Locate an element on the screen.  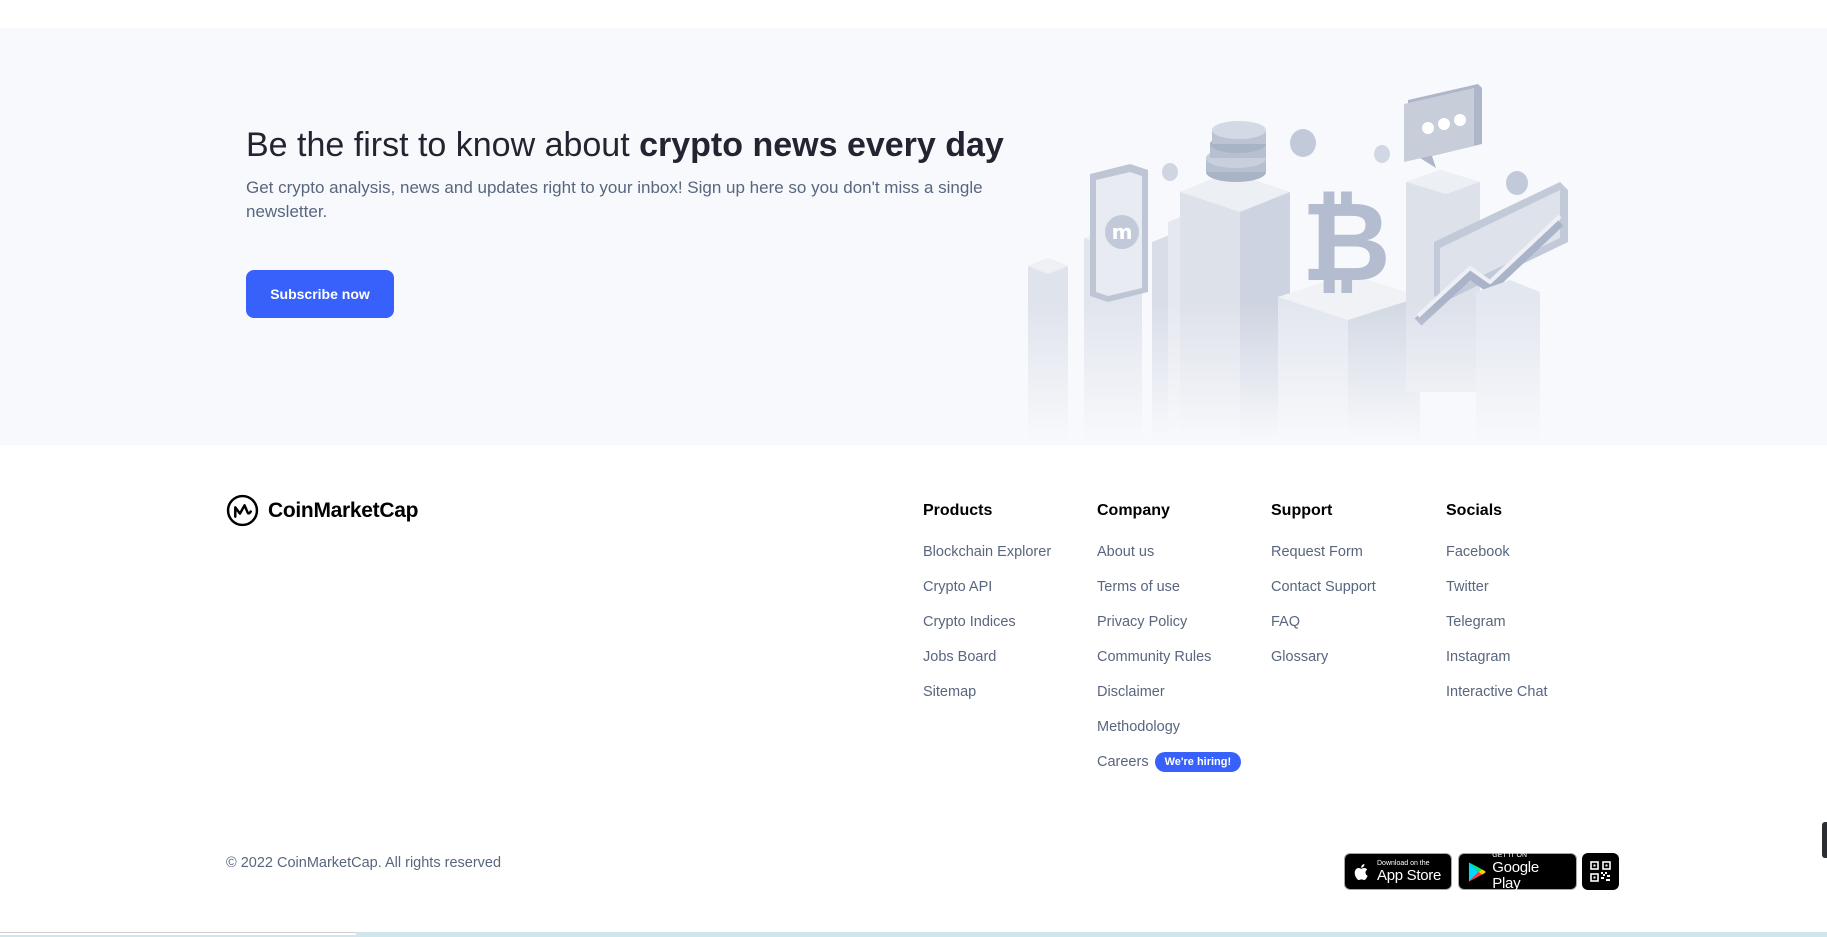
google-play-big-text: Google Play is located at coordinates (1515, 875).